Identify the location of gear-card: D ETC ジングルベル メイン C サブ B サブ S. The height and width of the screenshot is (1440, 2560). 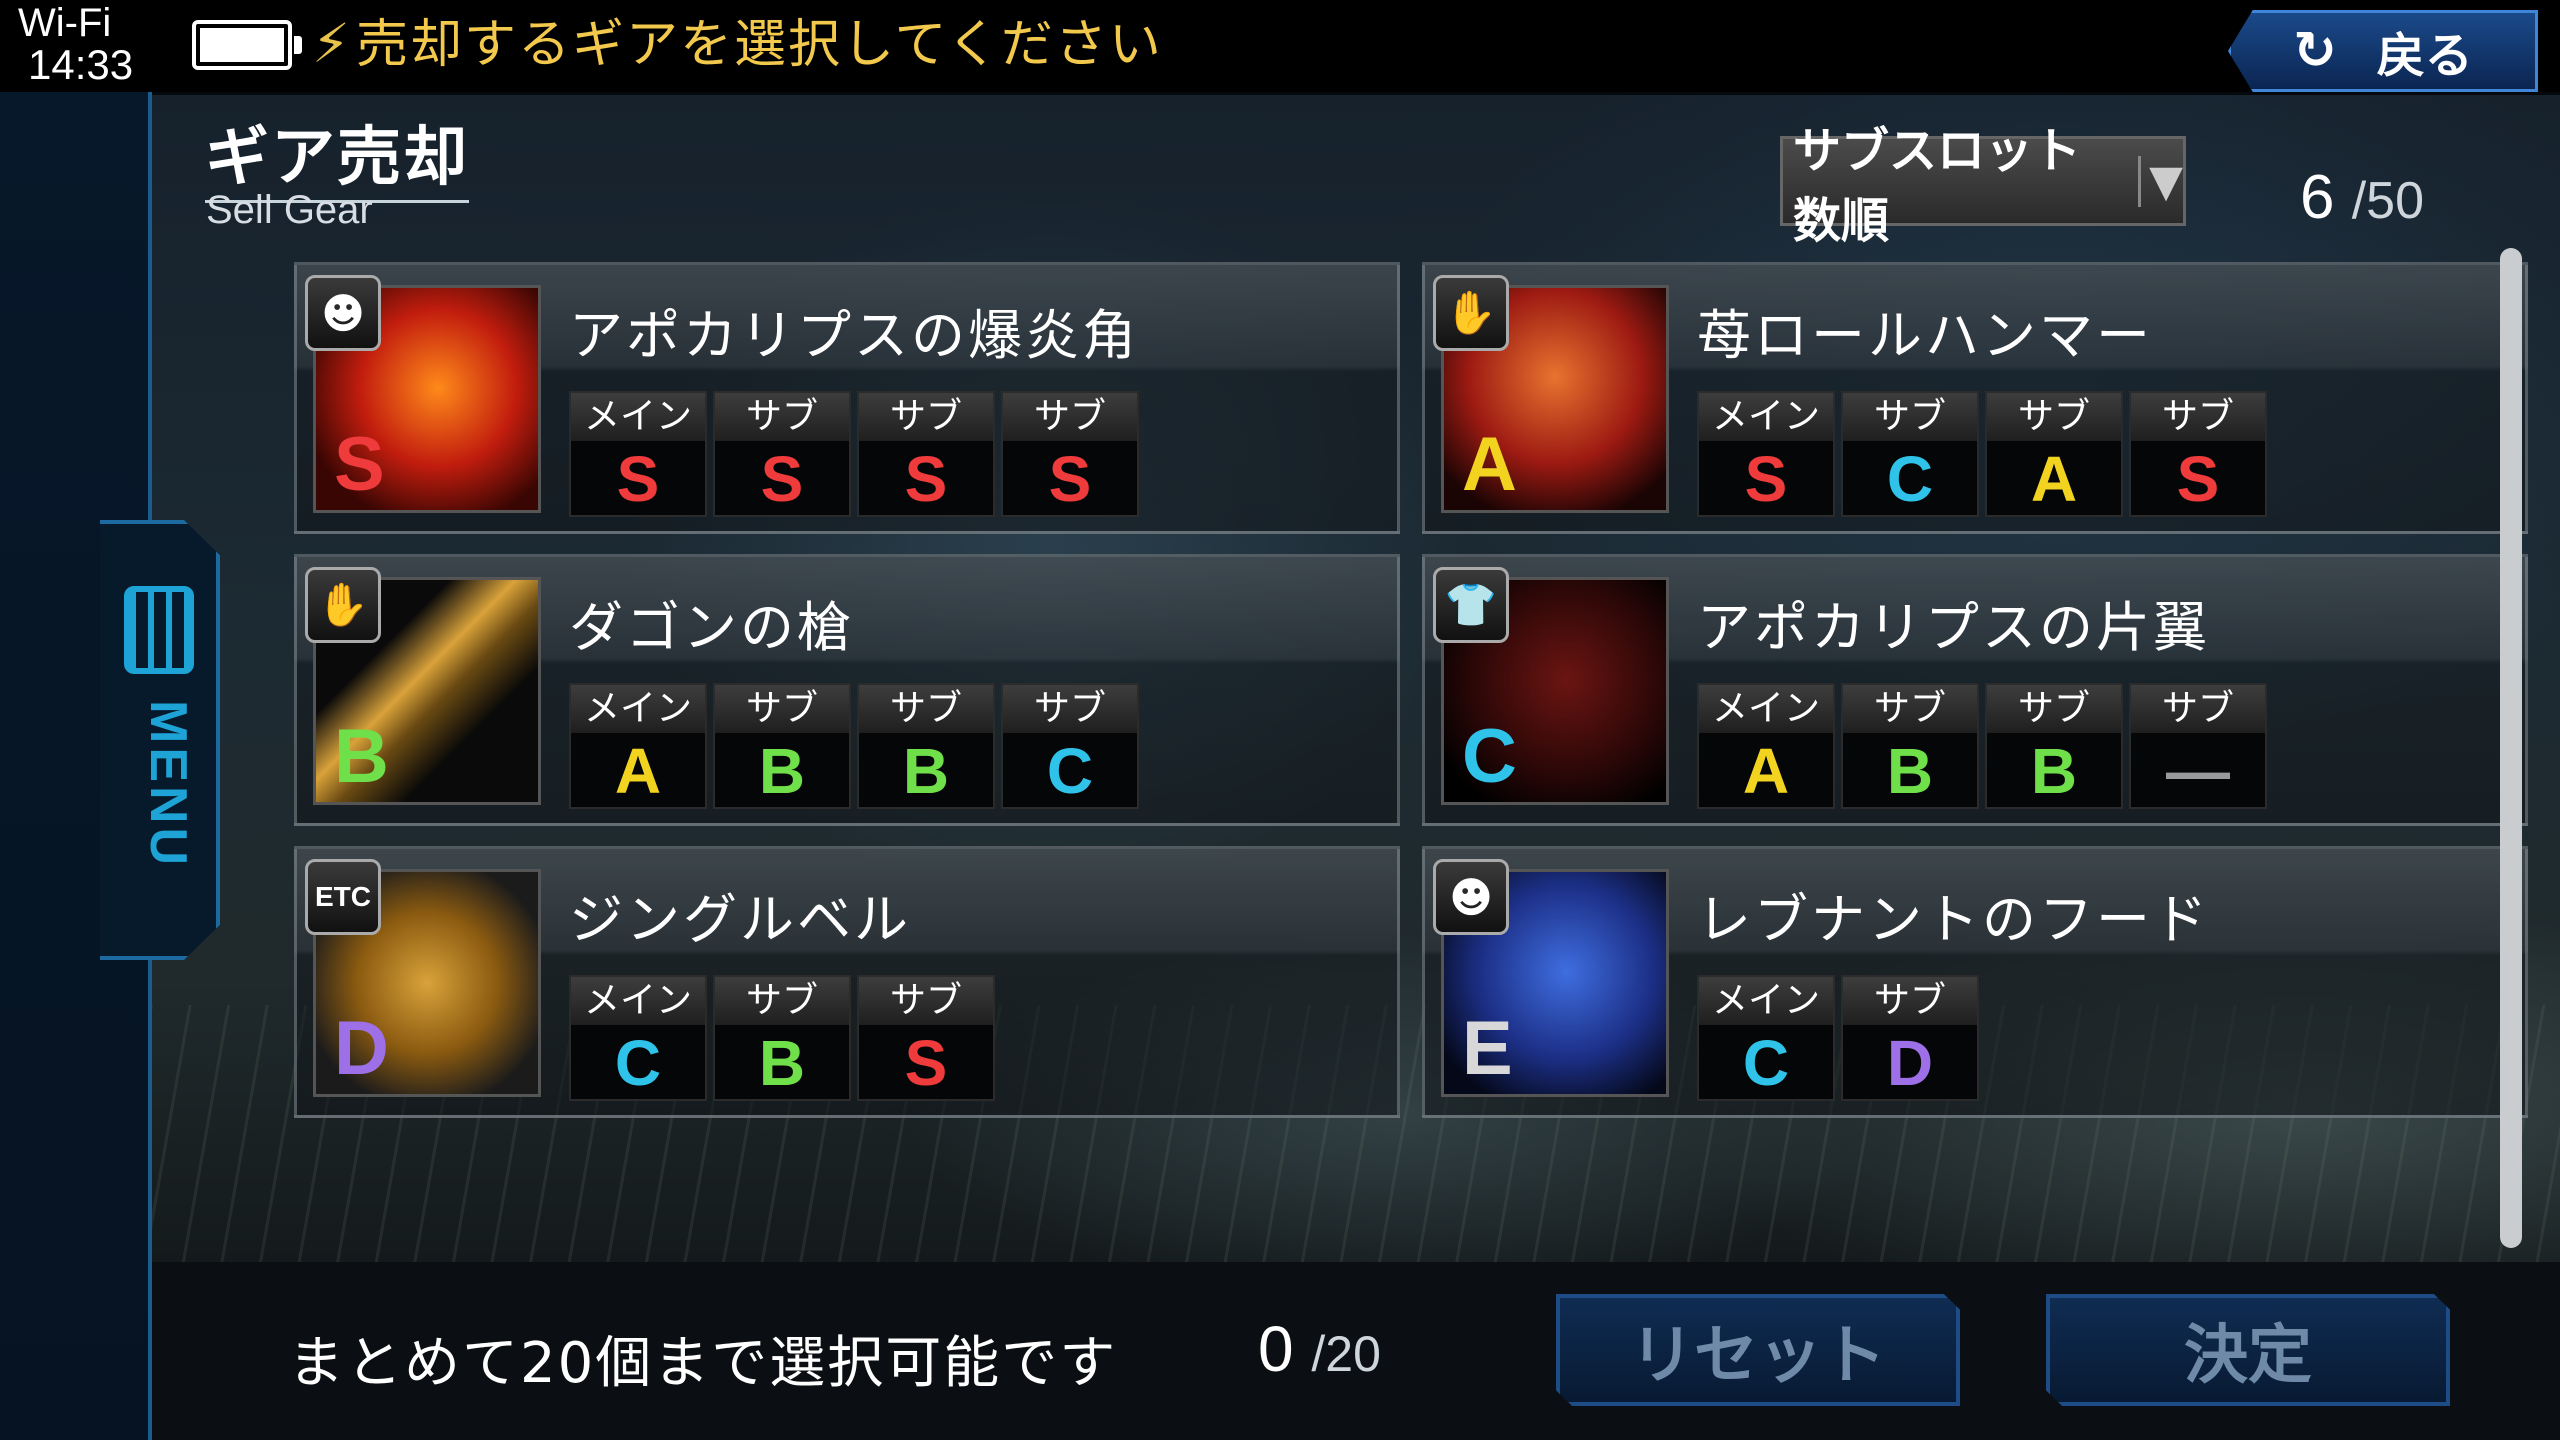
(847, 982).